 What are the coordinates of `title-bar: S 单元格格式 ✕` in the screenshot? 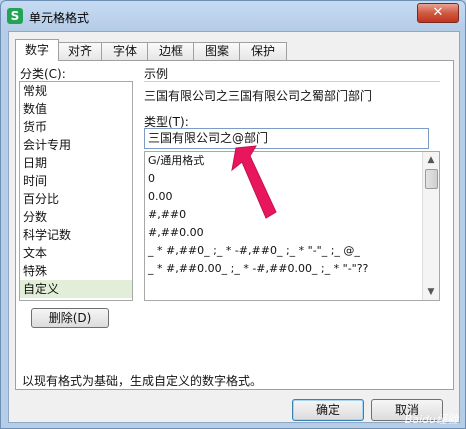 It's located at (233, 16).